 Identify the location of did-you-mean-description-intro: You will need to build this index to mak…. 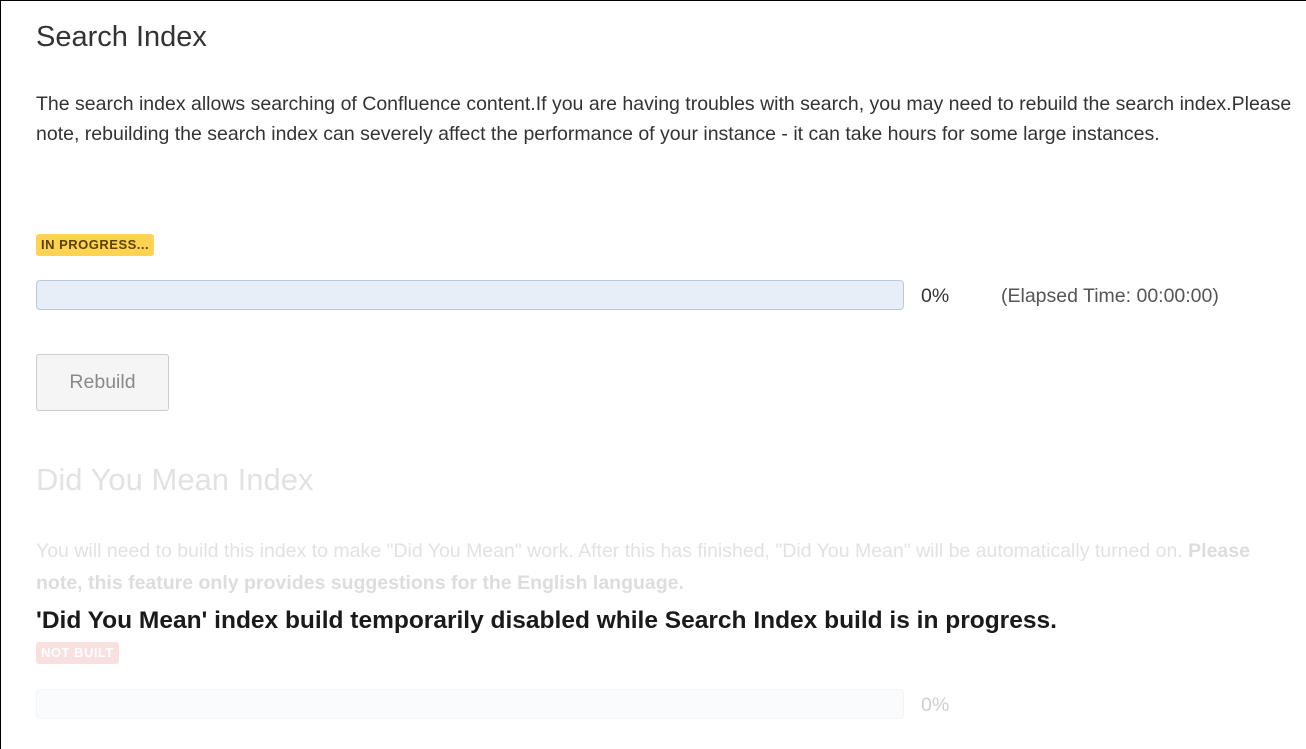
(612, 551).